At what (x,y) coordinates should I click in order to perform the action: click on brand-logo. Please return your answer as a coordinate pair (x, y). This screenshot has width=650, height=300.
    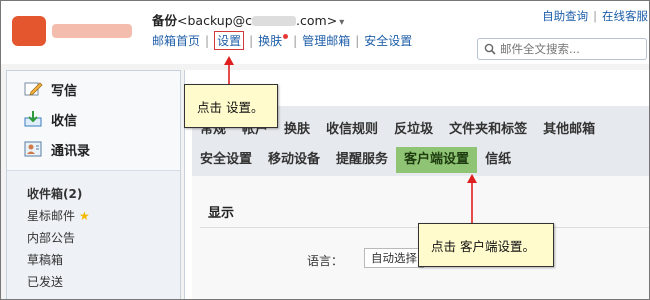
    Looking at the image, I should click on (72, 30).